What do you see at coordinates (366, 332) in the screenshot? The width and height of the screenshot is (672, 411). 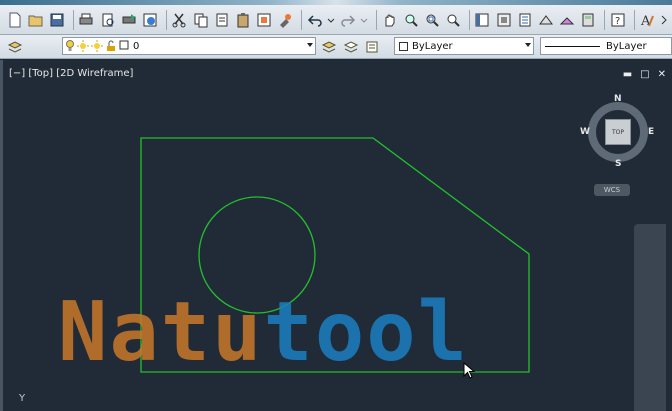 I see `watermark-part-2: tool` at bounding box center [366, 332].